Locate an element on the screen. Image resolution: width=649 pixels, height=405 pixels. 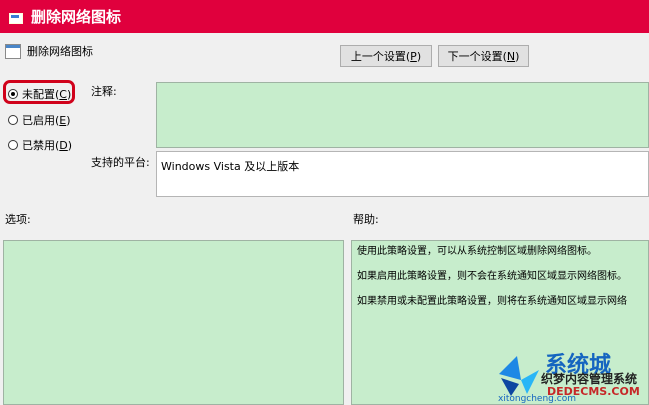
policy-window-icon is located at coordinates (16, 17).